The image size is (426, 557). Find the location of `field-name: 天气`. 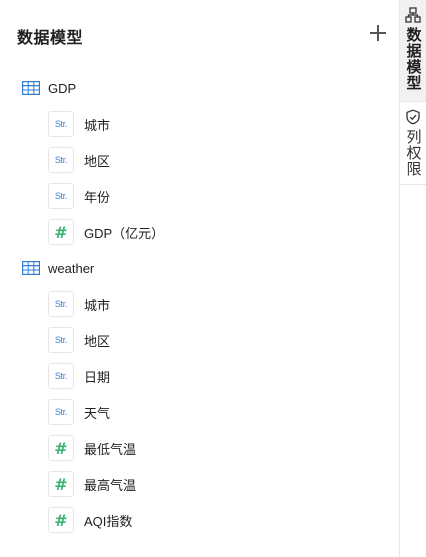

field-name: 天气 is located at coordinates (97, 413).